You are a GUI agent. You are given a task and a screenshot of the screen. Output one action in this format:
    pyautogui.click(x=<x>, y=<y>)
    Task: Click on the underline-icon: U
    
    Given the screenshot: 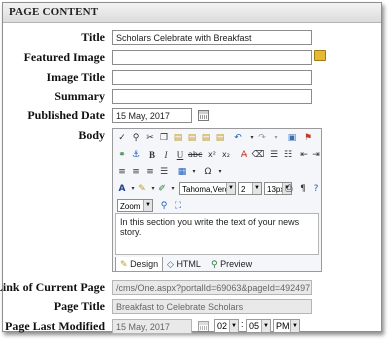 What is the action you would take?
    pyautogui.click(x=180, y=155)
    